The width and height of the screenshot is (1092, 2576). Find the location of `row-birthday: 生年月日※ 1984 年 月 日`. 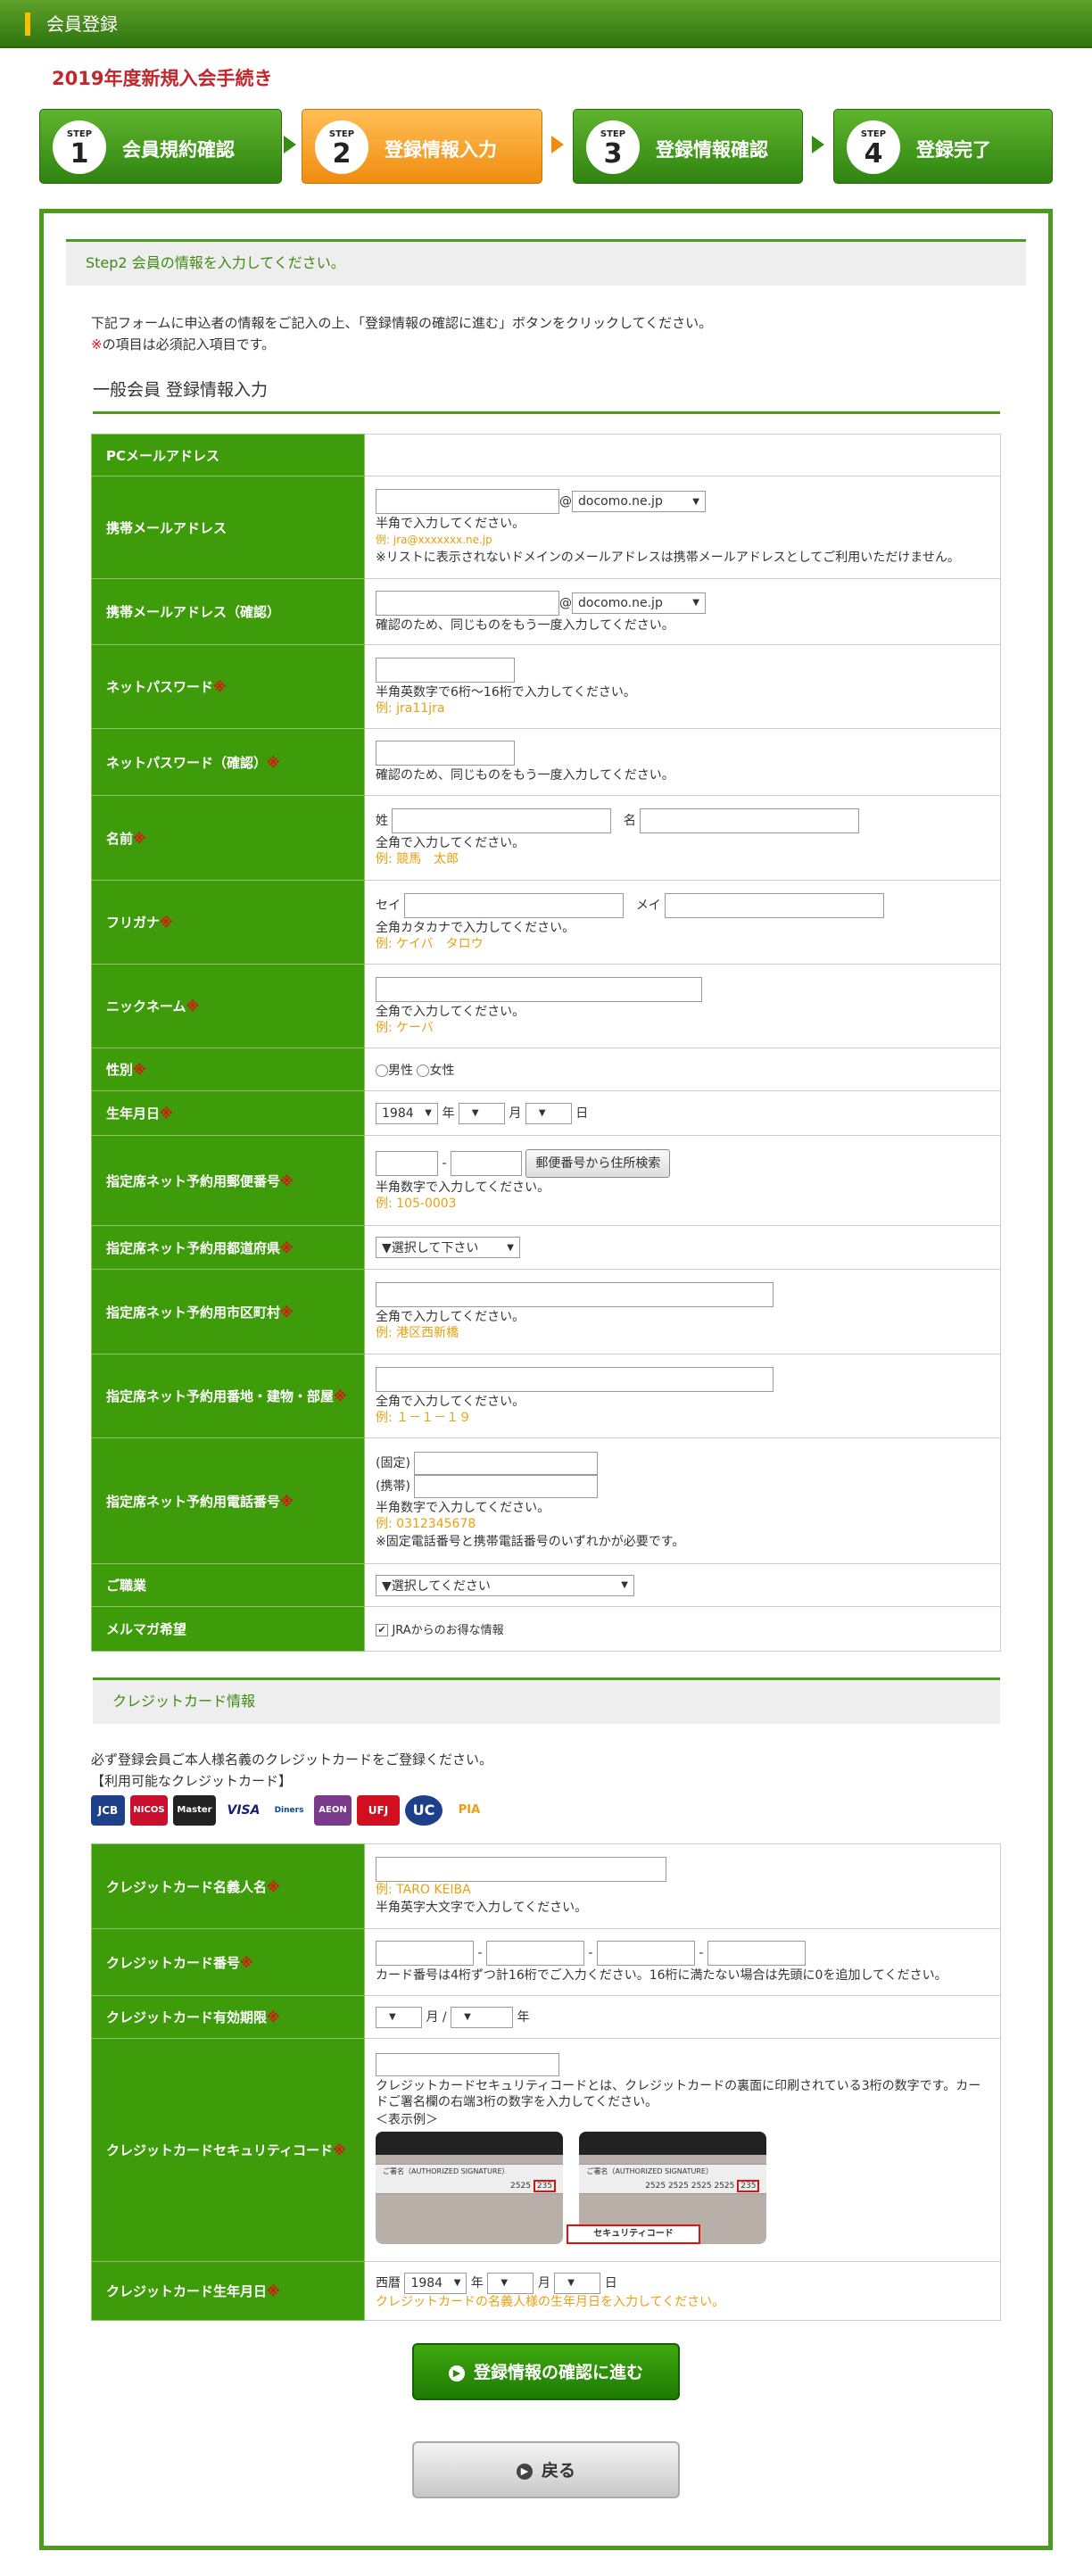

row-birthday: 生年月日※ 1984 年 月 日 is located at coordinates (546, 1113).